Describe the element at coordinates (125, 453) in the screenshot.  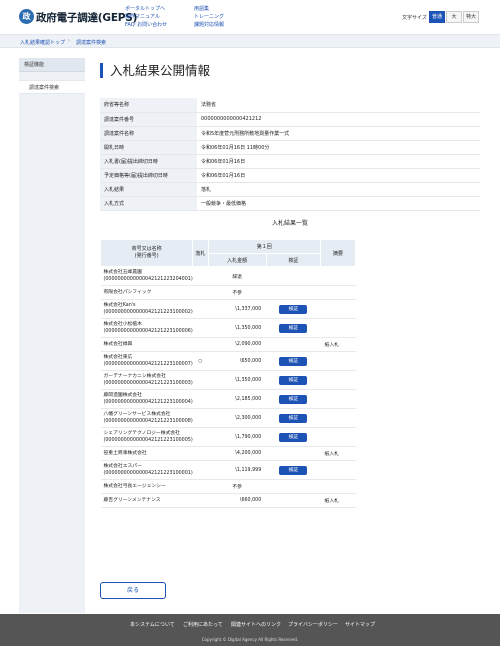
I see `vendor-name: 笹重土商事株式会社` at that location.